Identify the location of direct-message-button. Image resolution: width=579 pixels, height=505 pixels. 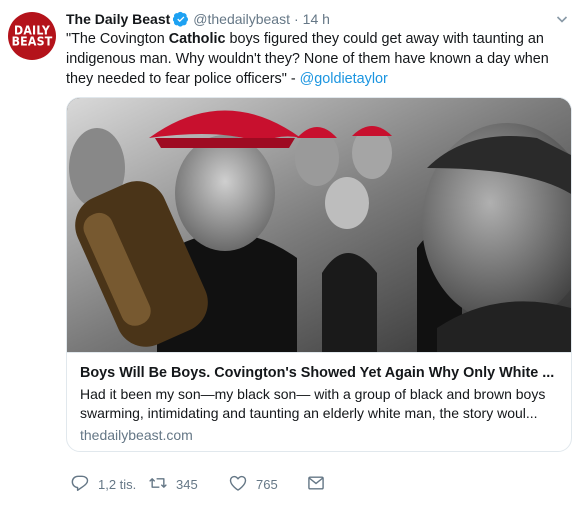
(316, 484).